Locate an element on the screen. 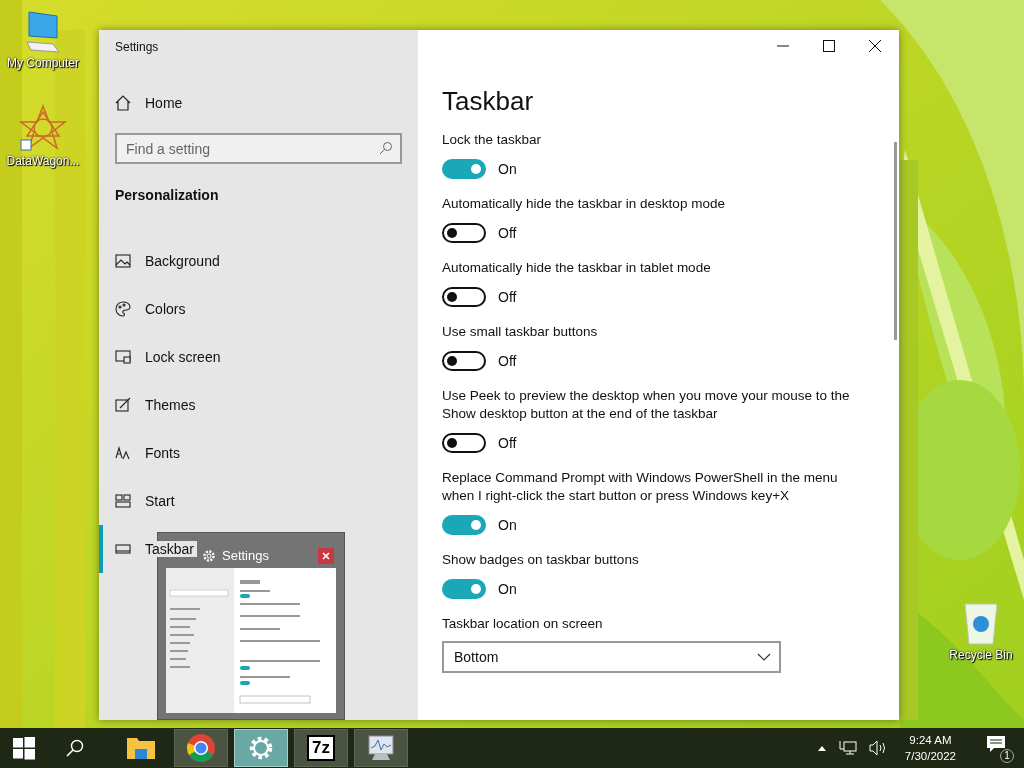 The width and height of the screenshot is (1024, 768). volume-icon is located at coordinates (877, 748).